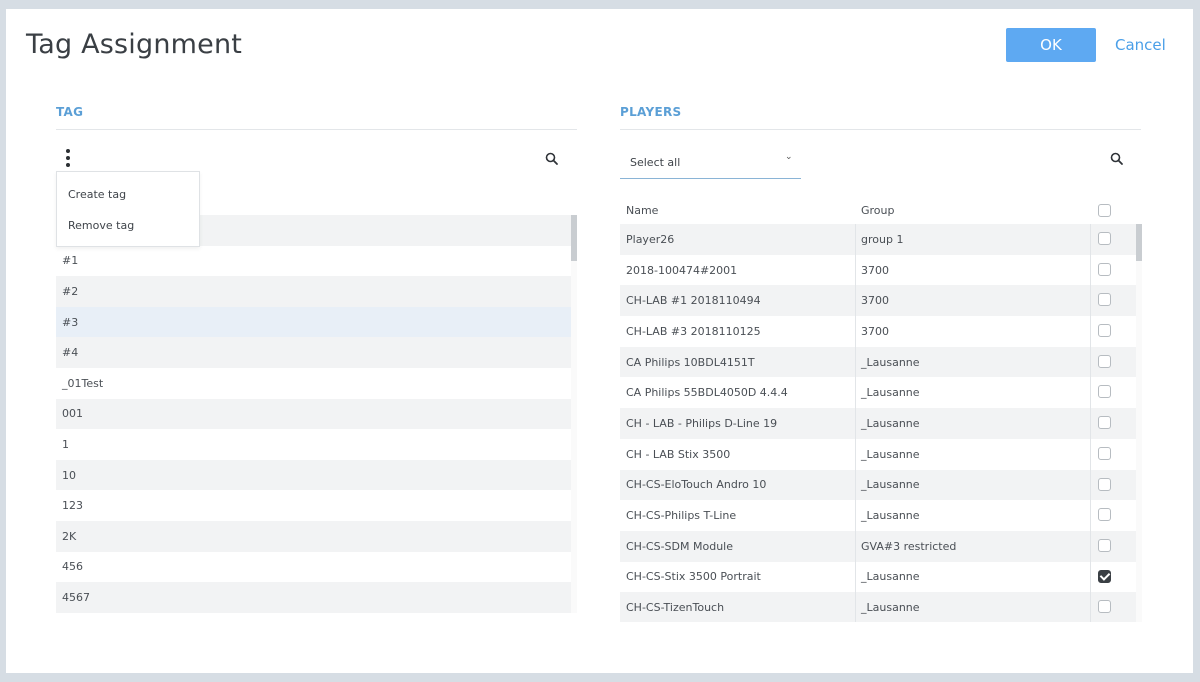 The height and width of the screenshot is (682, 1200). What do you see at coordinates (72, 414) in the screenshot?
I see `tag-label: 001` at bounding box center [72, 414].